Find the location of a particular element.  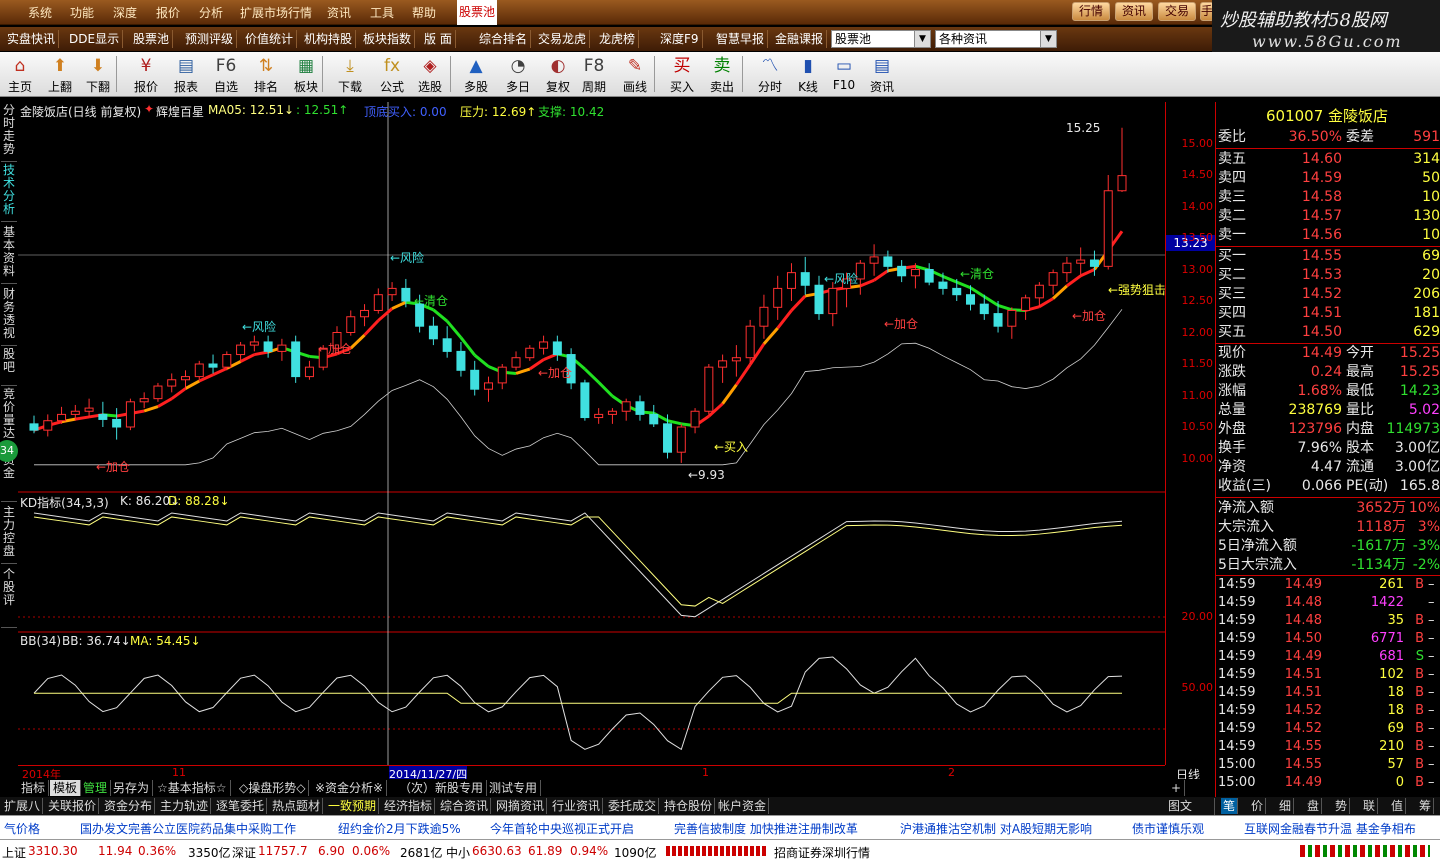

info-tab-5: 热点题材 is located at coordinates (297, 806).